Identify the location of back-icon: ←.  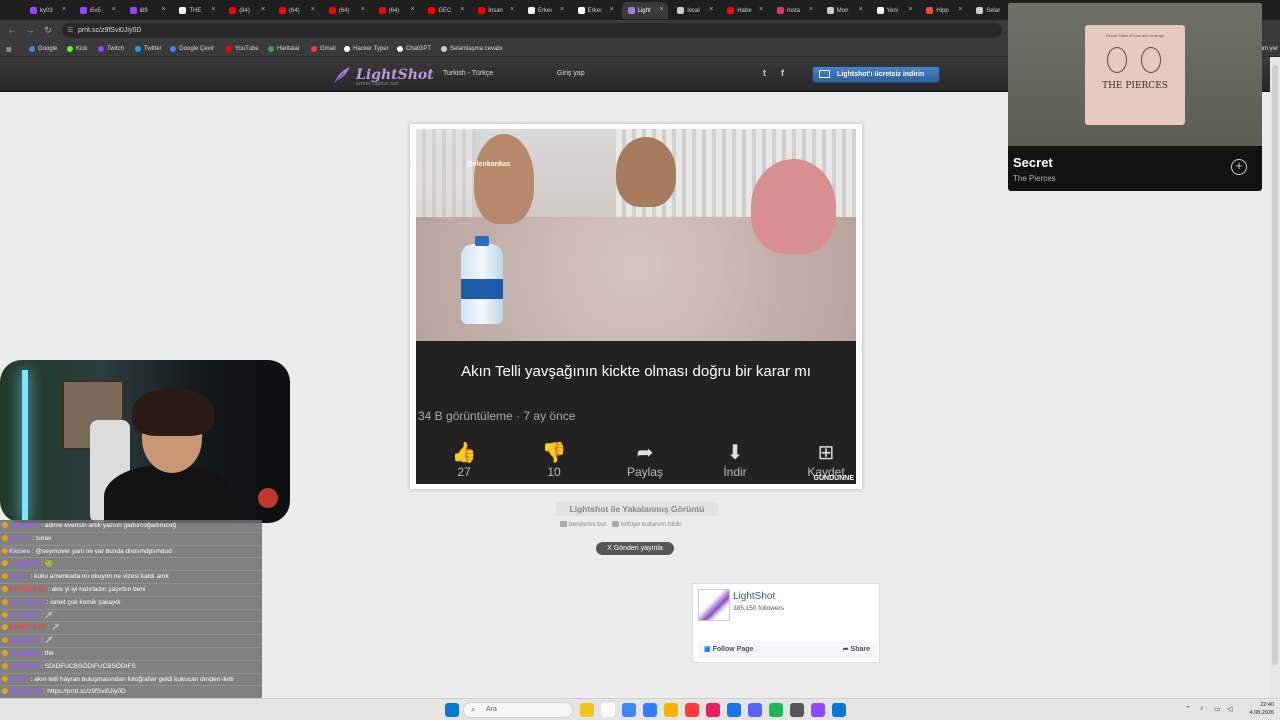
(12, 30).